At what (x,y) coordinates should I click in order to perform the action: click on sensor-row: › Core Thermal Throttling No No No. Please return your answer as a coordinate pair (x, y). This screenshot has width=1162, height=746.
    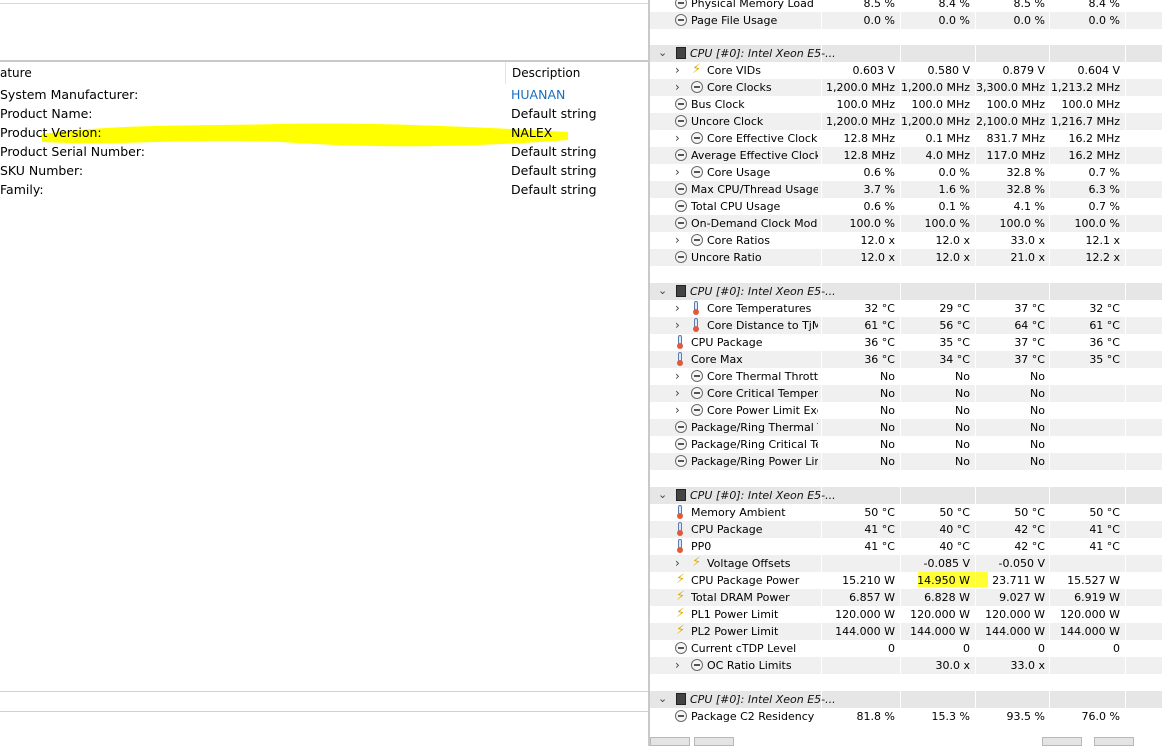
    Looking at the image, I should click on (906, 376).